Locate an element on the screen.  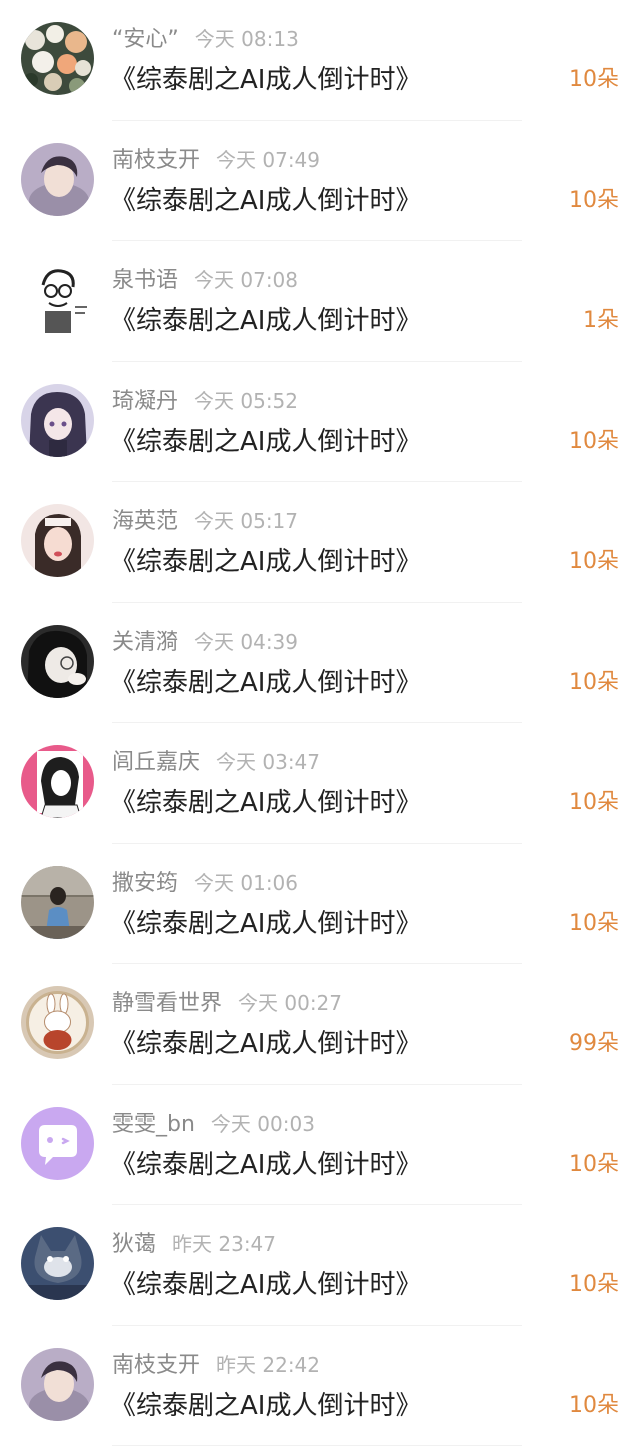
list-item: 静雪看世界 今天 00:27 《综泰剧之AI成人倒计时》 99朵 is located at coordinates (320, 1024).